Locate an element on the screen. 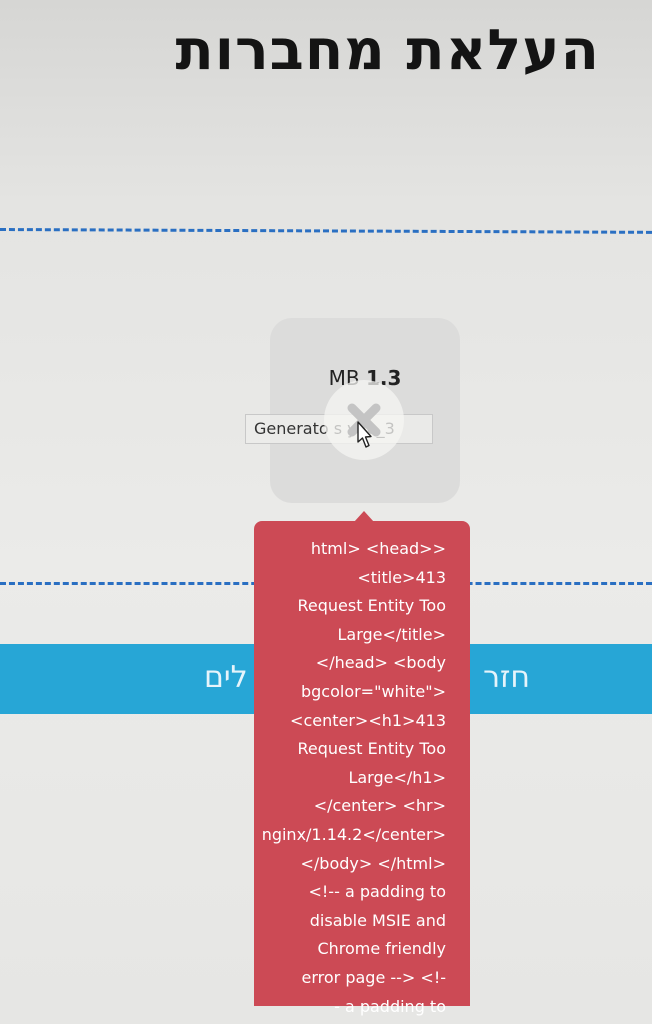  dropzone-border is located at coordinates (326, 231).